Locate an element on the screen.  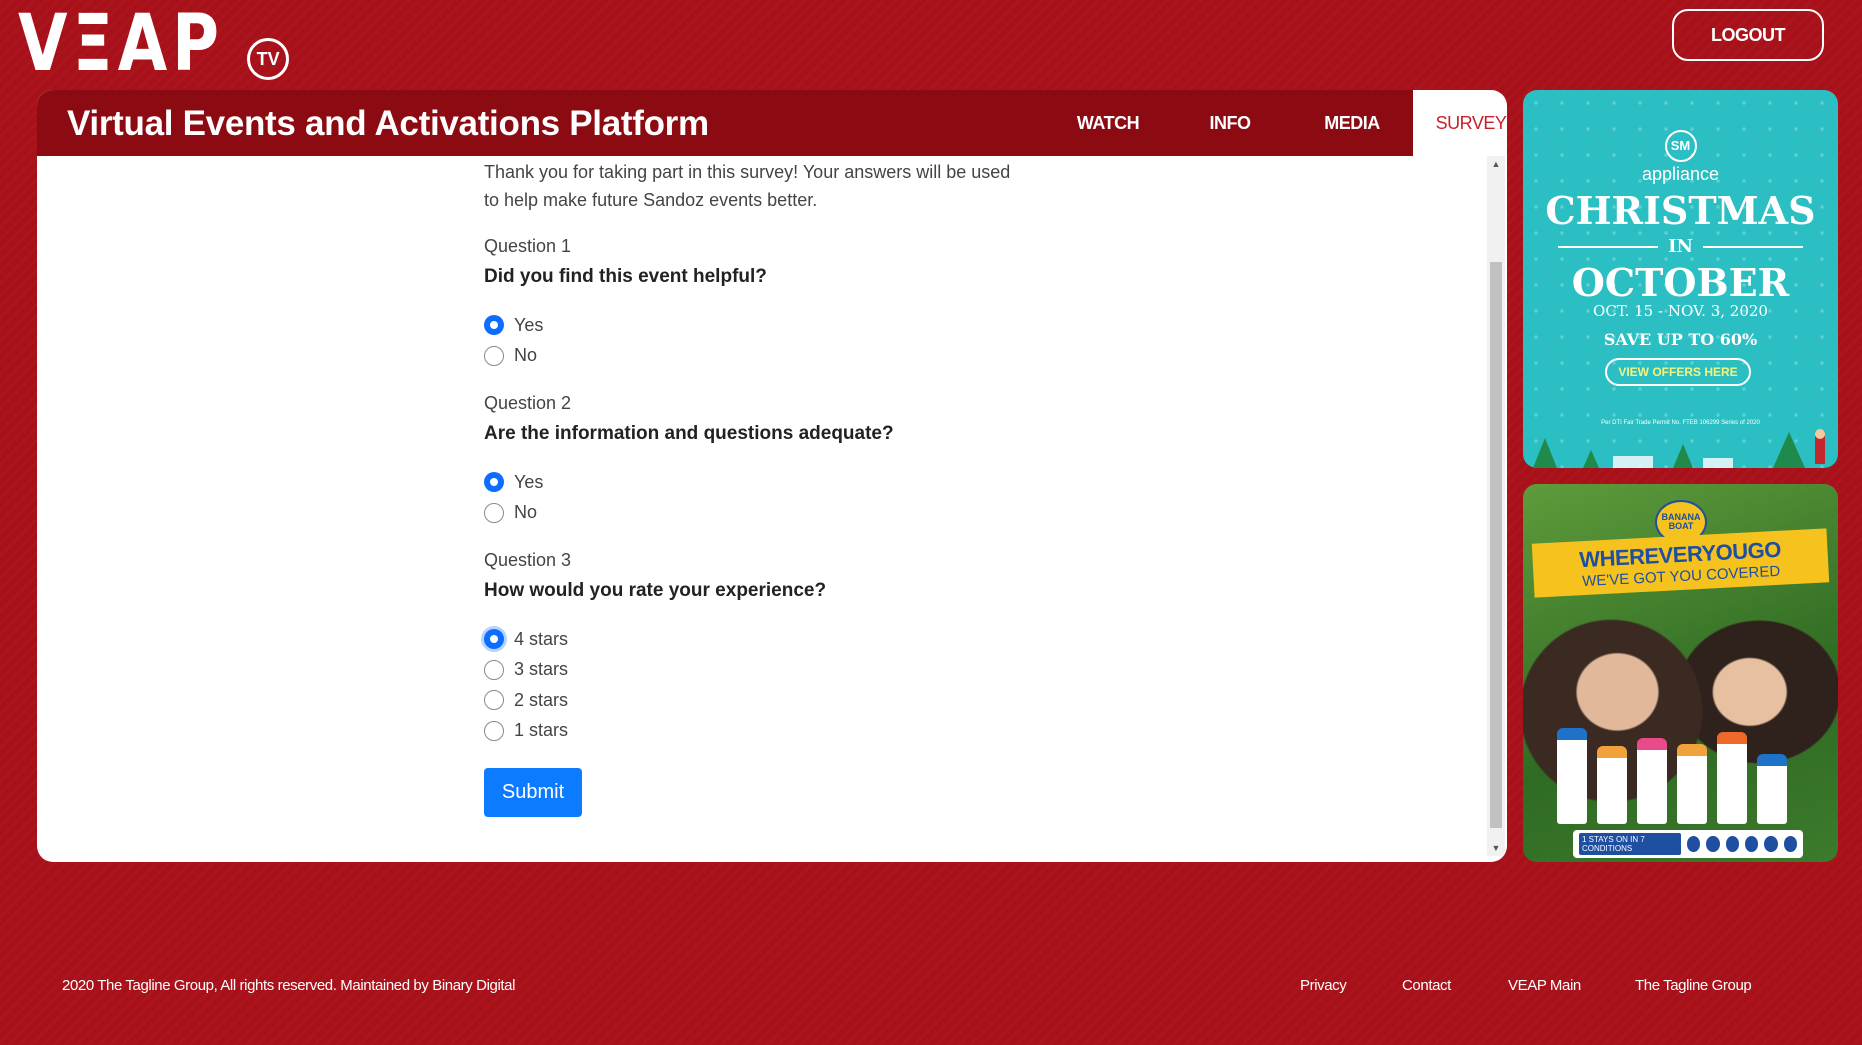
ad-dates: OCT. 15 - NOV. 3, 2020 is located at coordinates (1680, 311).